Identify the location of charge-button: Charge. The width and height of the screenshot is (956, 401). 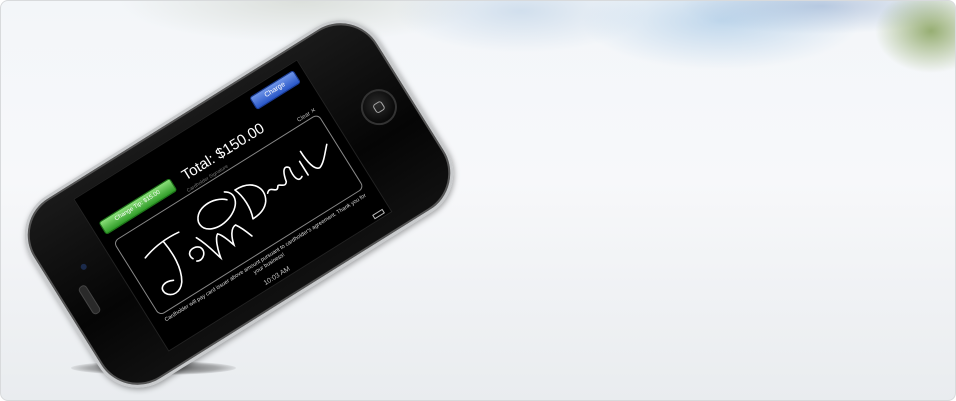
(275, 90).